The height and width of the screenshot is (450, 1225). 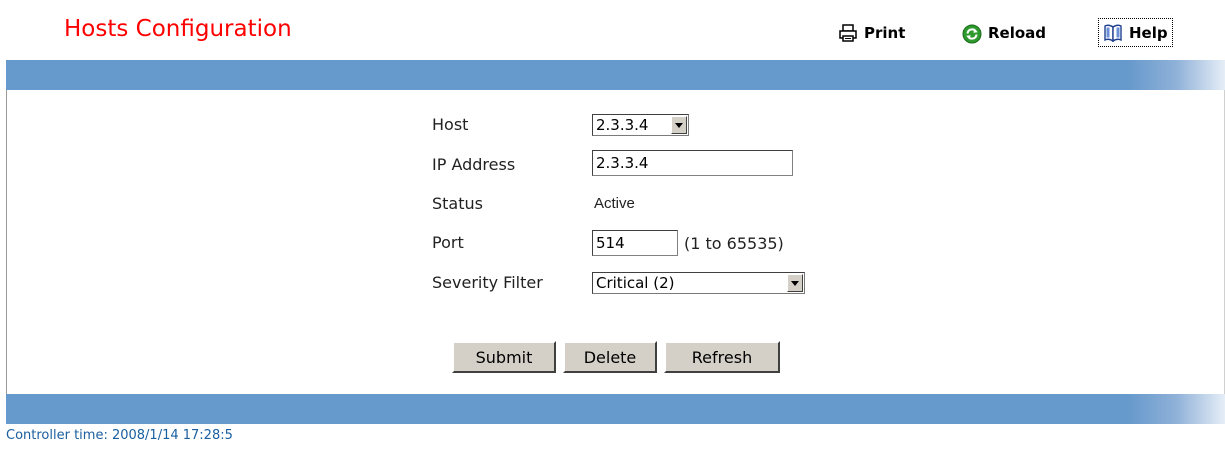 I want to click on host-select-value: 2.3.3.4, so click(x=622, y=125).